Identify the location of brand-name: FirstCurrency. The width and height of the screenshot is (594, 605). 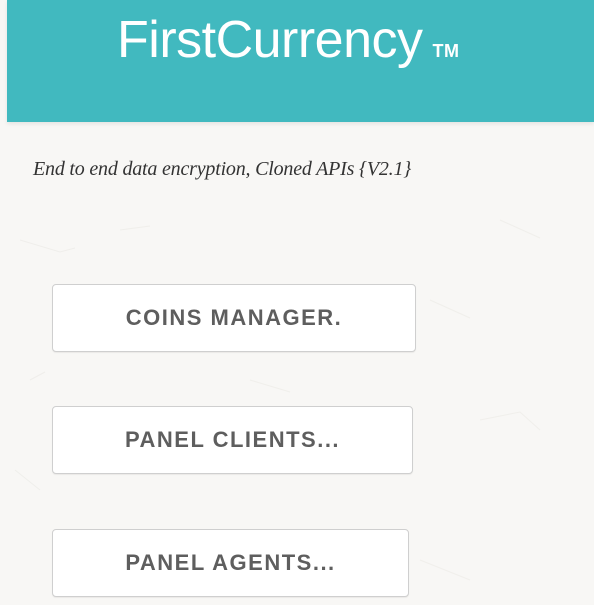
(270, 40).